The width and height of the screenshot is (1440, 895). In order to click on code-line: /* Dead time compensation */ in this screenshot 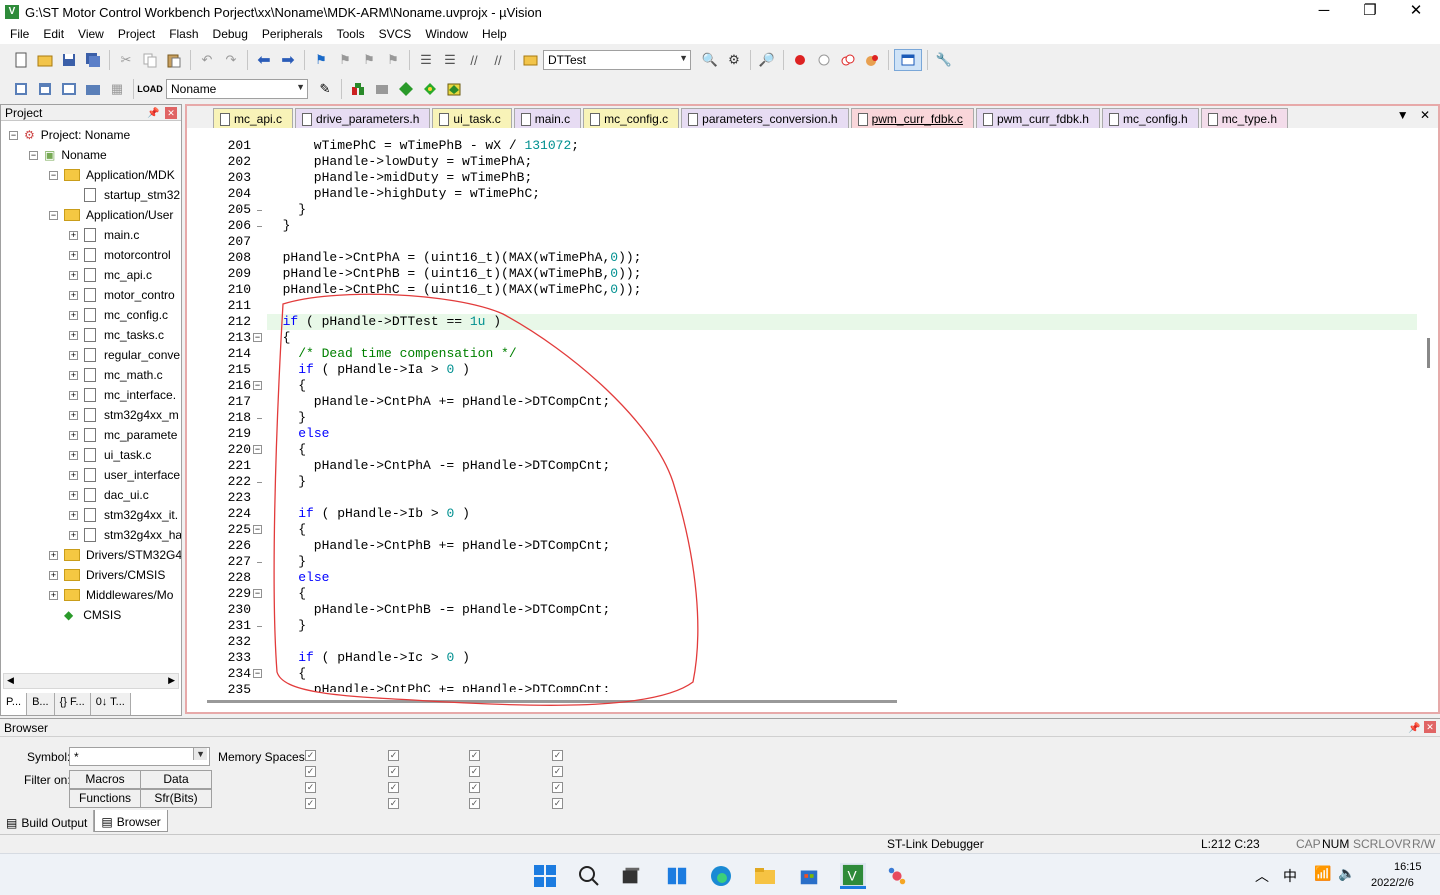, I will do `click(391, 354)`.